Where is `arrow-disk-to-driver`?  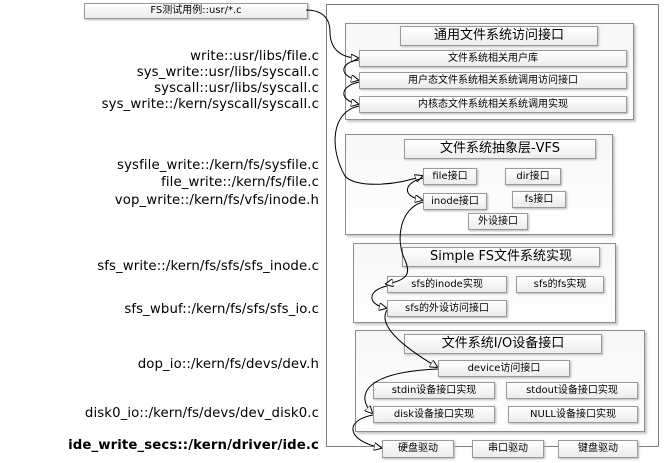
arrow-disk-to-driver is located at coordinates (366, 431).